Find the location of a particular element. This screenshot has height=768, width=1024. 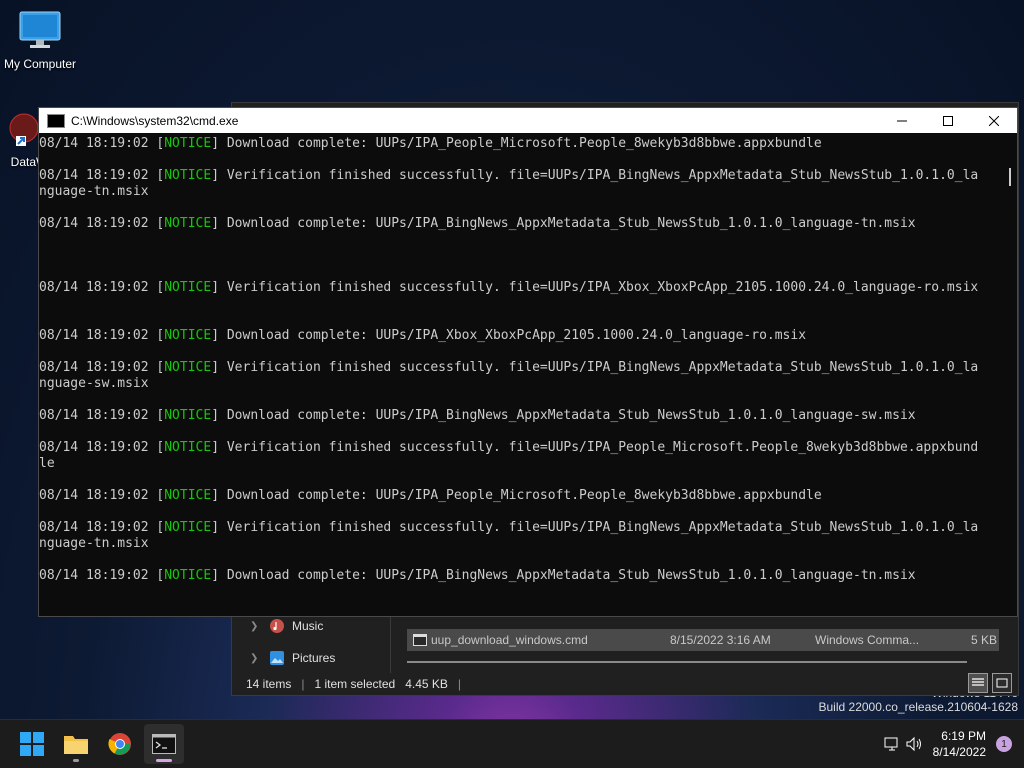

nav-item-pictures: ❯ Pictures is located at coordinates (292, 658).